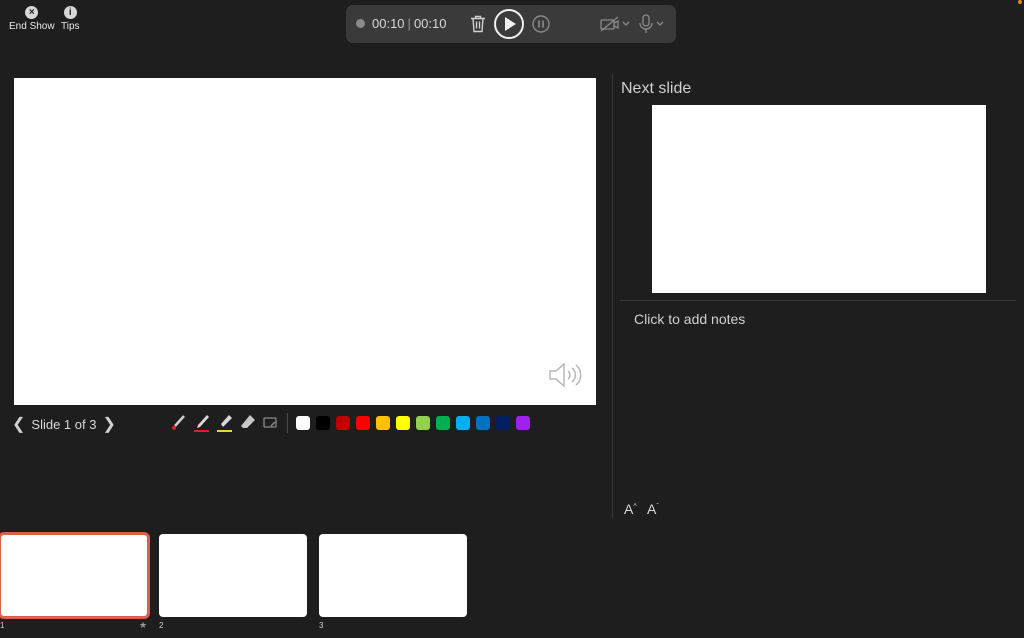  I want to click on record-indicator-icon, so click(360, 23).